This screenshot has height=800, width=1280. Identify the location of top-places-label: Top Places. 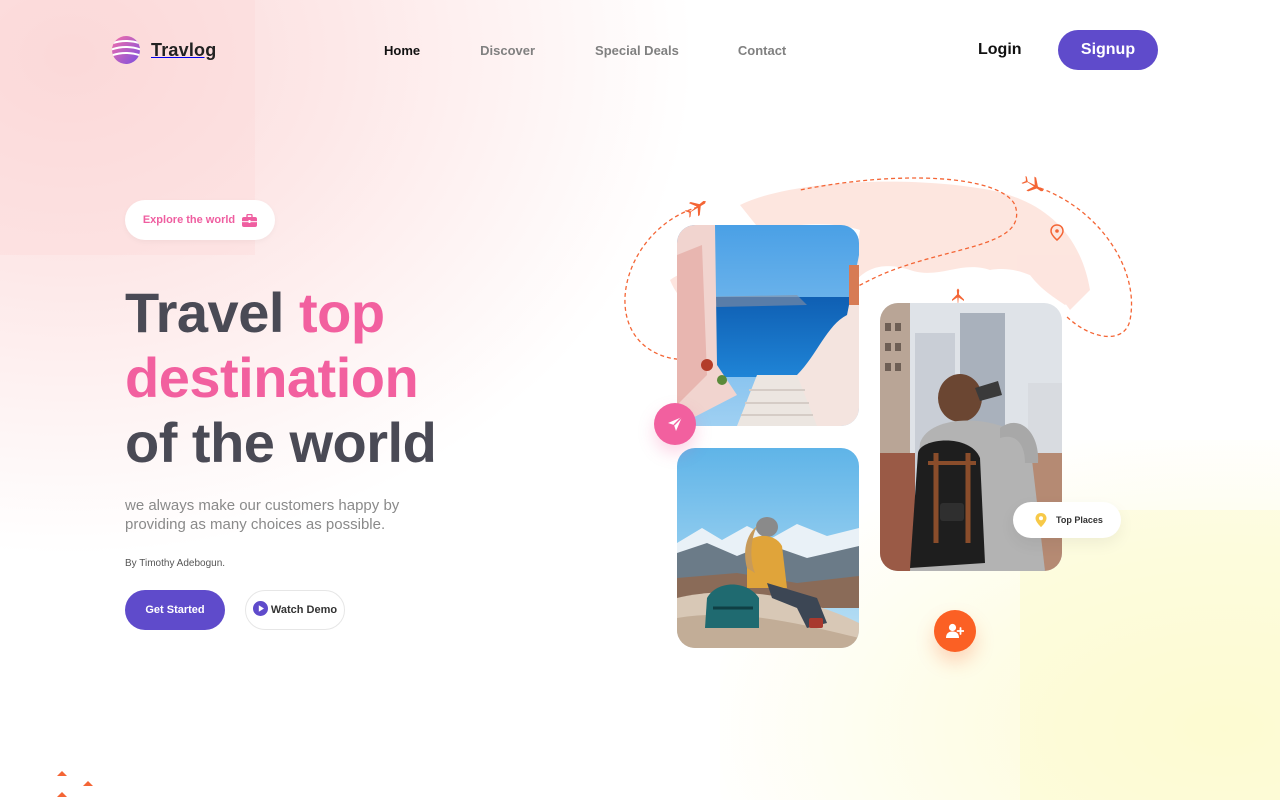
(1079, 520).